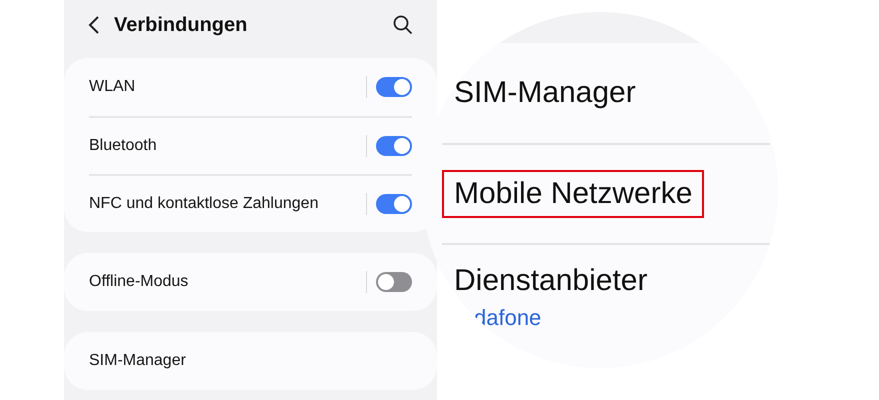 Image resolution: width=879 pixels, height=400 pixels. I want to click on setting-label: SIM-Manager, so click(250, 361).